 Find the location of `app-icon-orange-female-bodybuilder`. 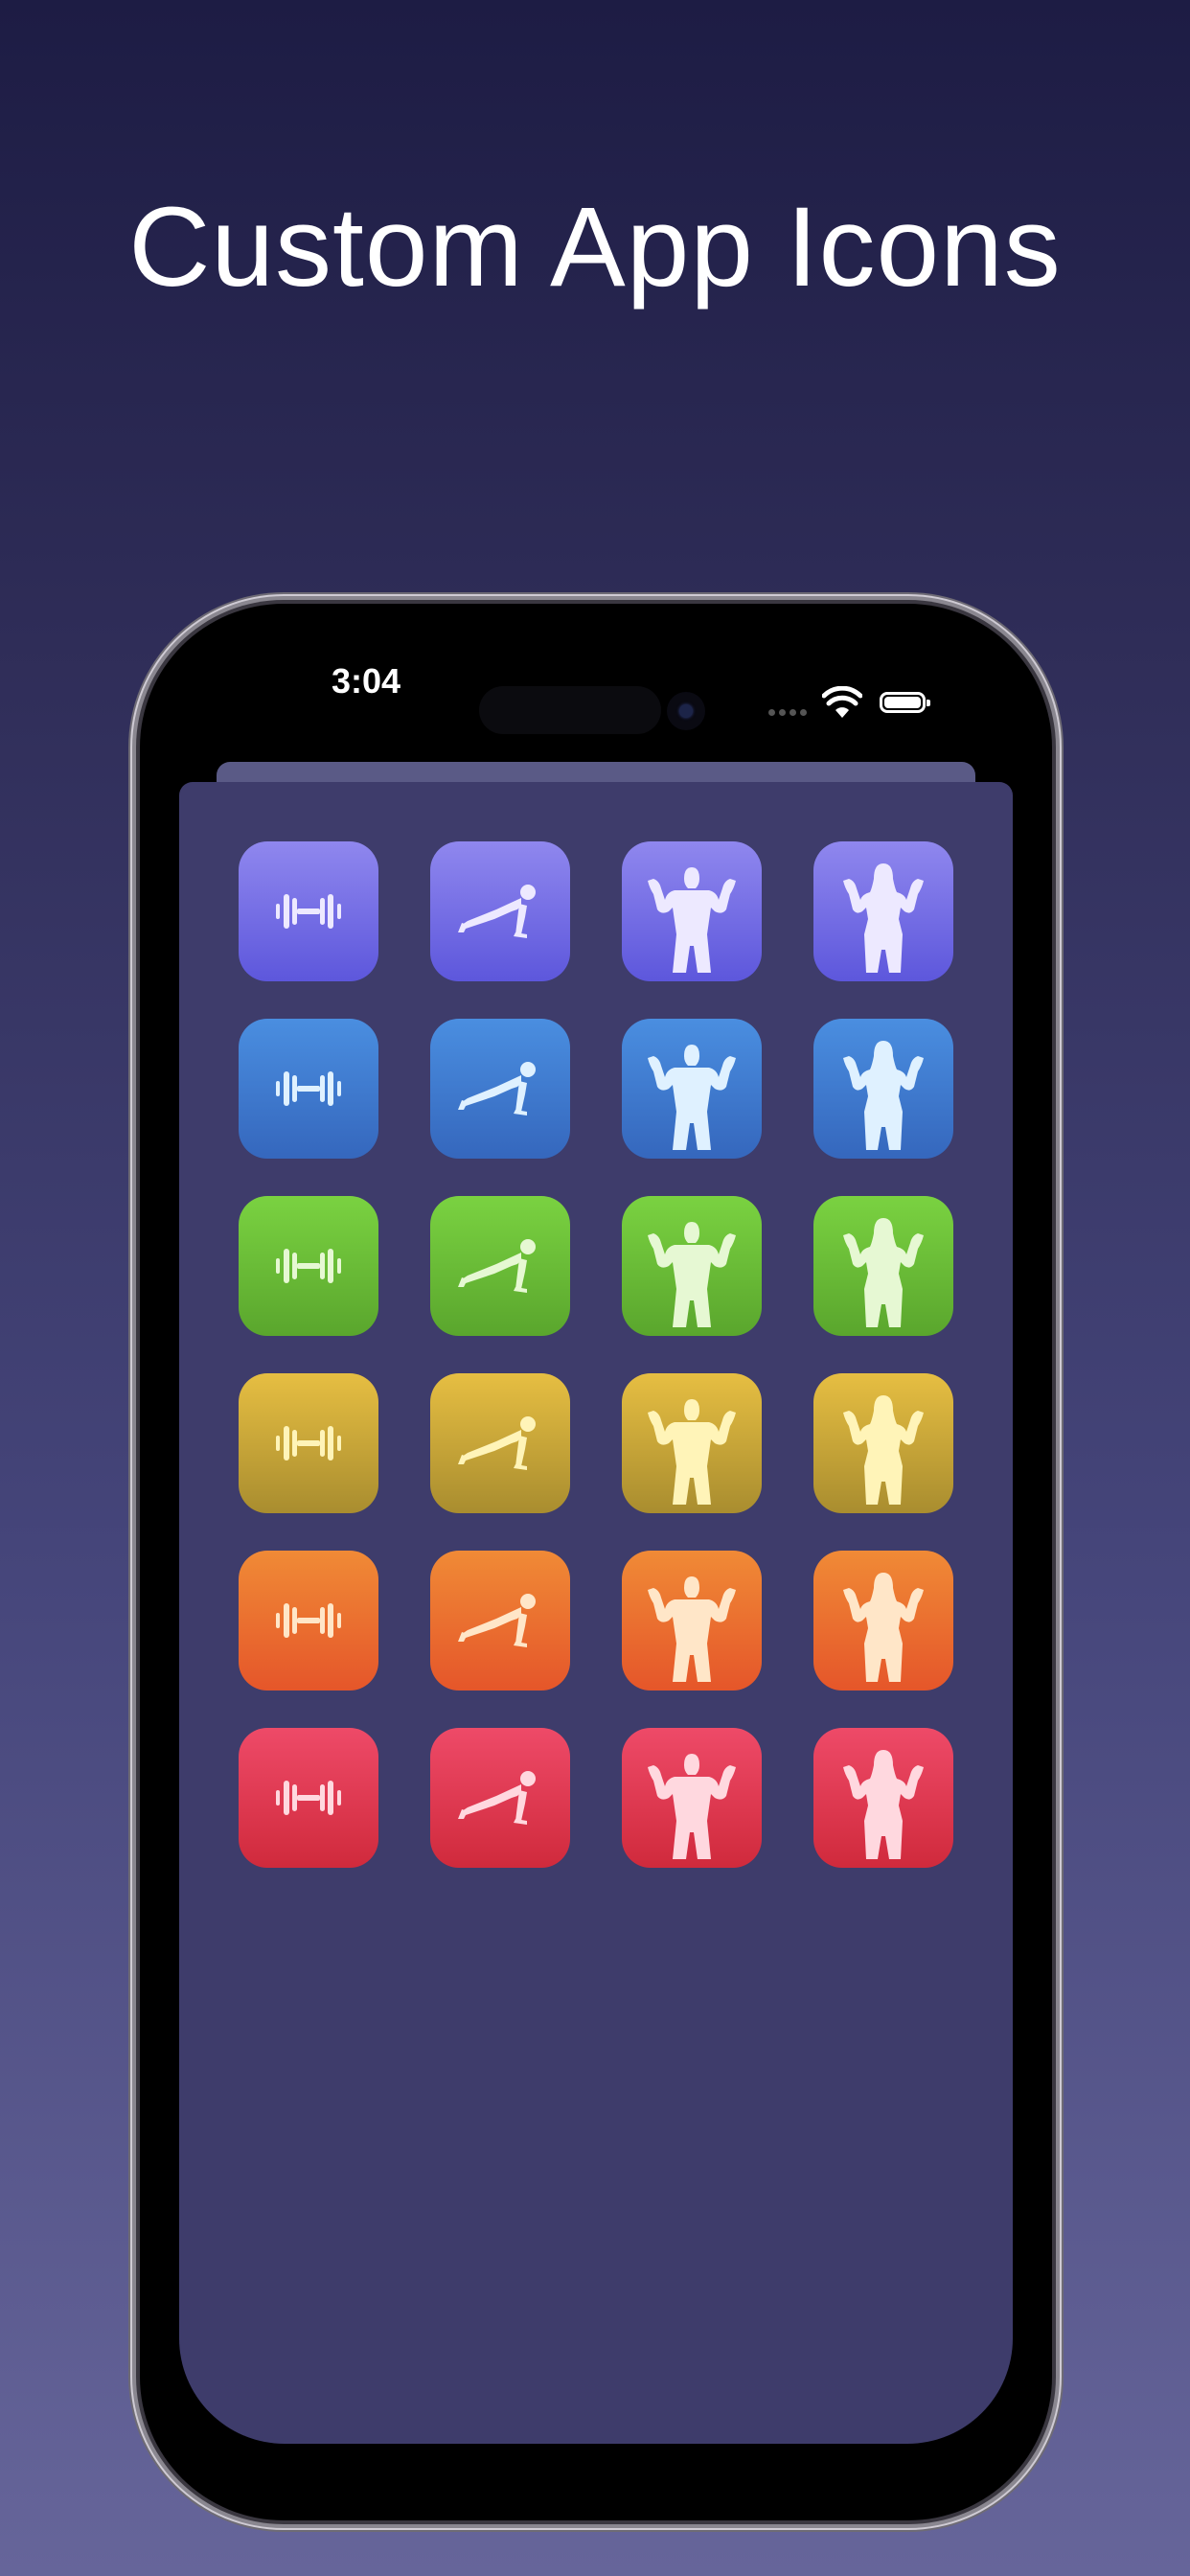

app-icon-orange-female-bodybuilder is located at coordinates (883, 1621).